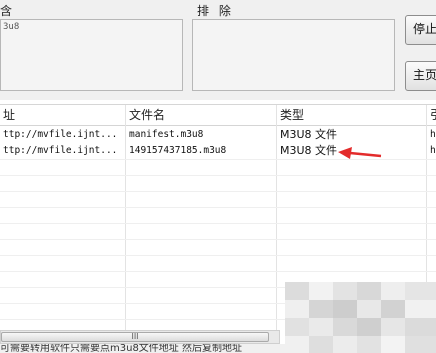 Image resolution: width=436 pixels, height=353 pixels. I want to click on include-filter-value: 3u8, so click(11, 27).